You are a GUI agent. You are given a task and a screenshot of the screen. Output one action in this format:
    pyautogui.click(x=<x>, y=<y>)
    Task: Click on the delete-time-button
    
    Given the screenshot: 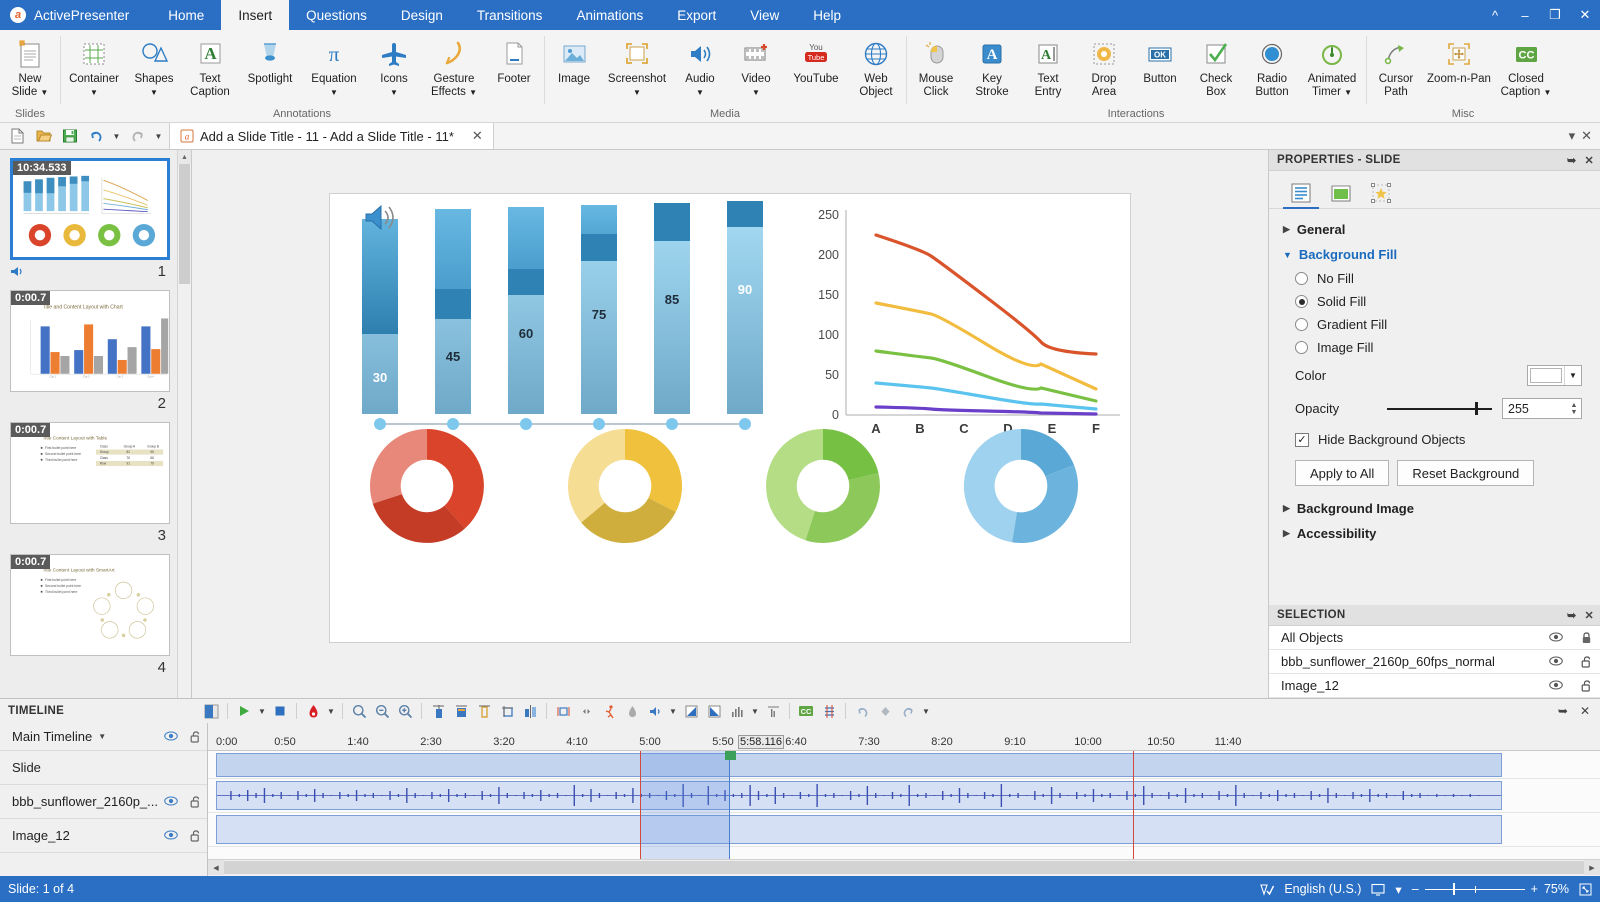 What is the action you would take?
    pyautogui.click(x=461, y=711)
    